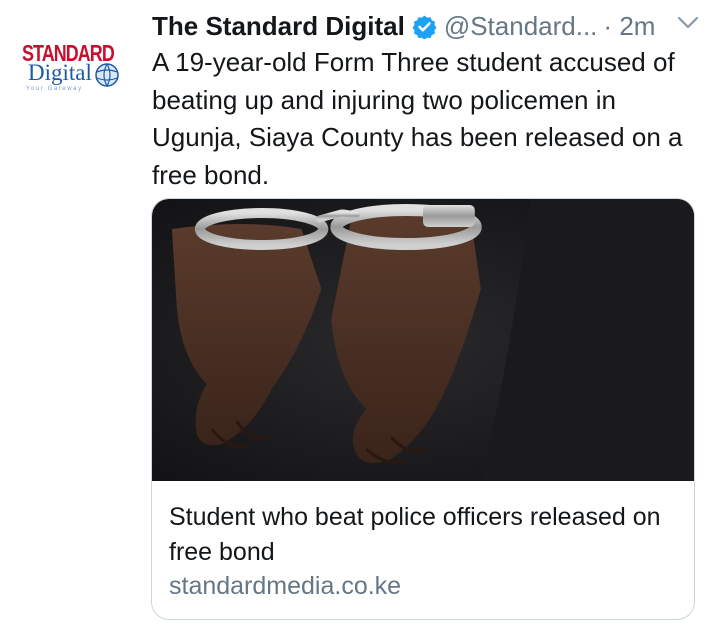 This screenshot has height=634, width=720. I want to click on timestamp: · 2m, so click(629, 26).